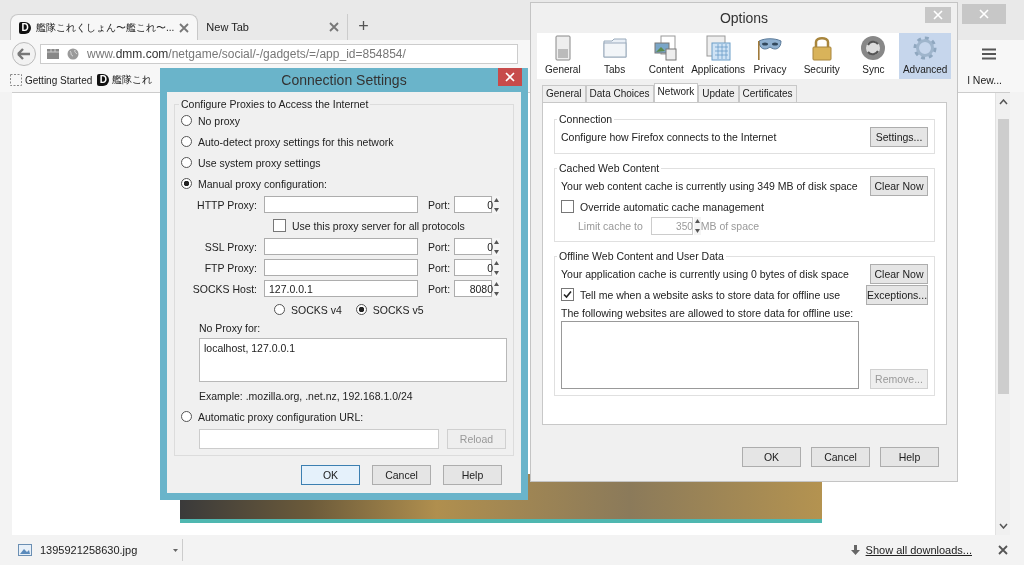 This screenshot has height=565, width=1024. Describe the element at coordinates (710, 294) in the screenshot. I see `checkbox-label: Tell me when a website asks to store data for offline use` at that location.